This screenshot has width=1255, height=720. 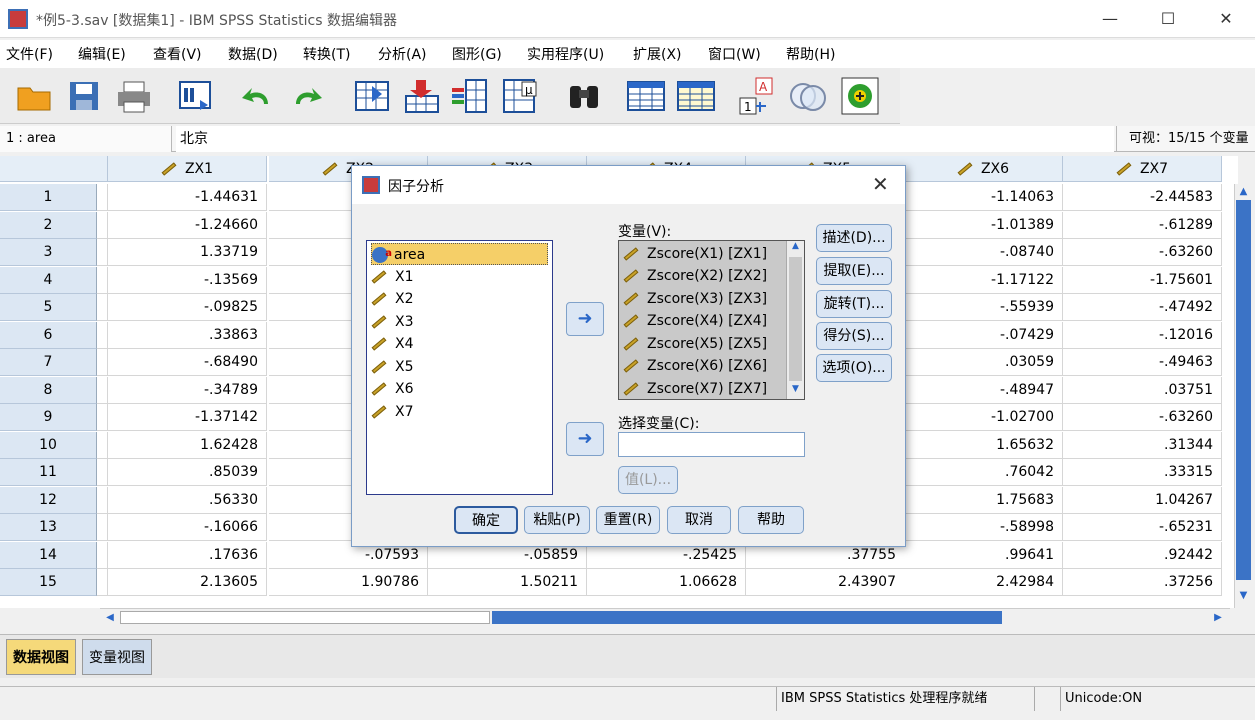 What do you see at coordinates (646, 96) in the screenshot?
I see `select-cases-icon` at bounding box center [646, 96].